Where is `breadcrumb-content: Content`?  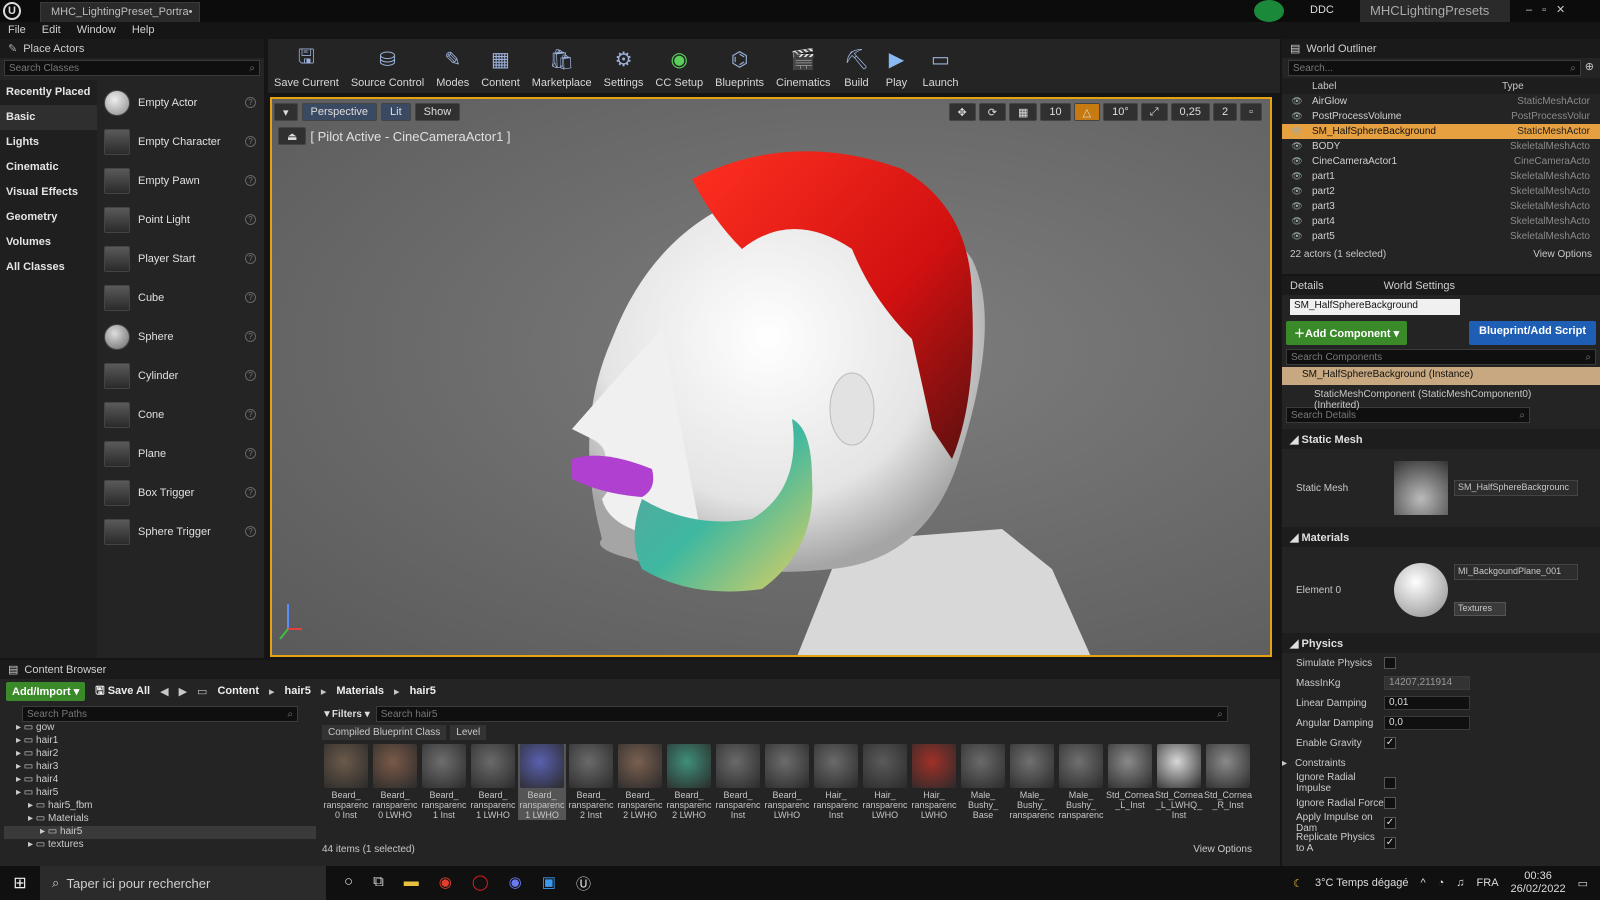 breadcrumb-content: Content is located at coordinates (238, 691).